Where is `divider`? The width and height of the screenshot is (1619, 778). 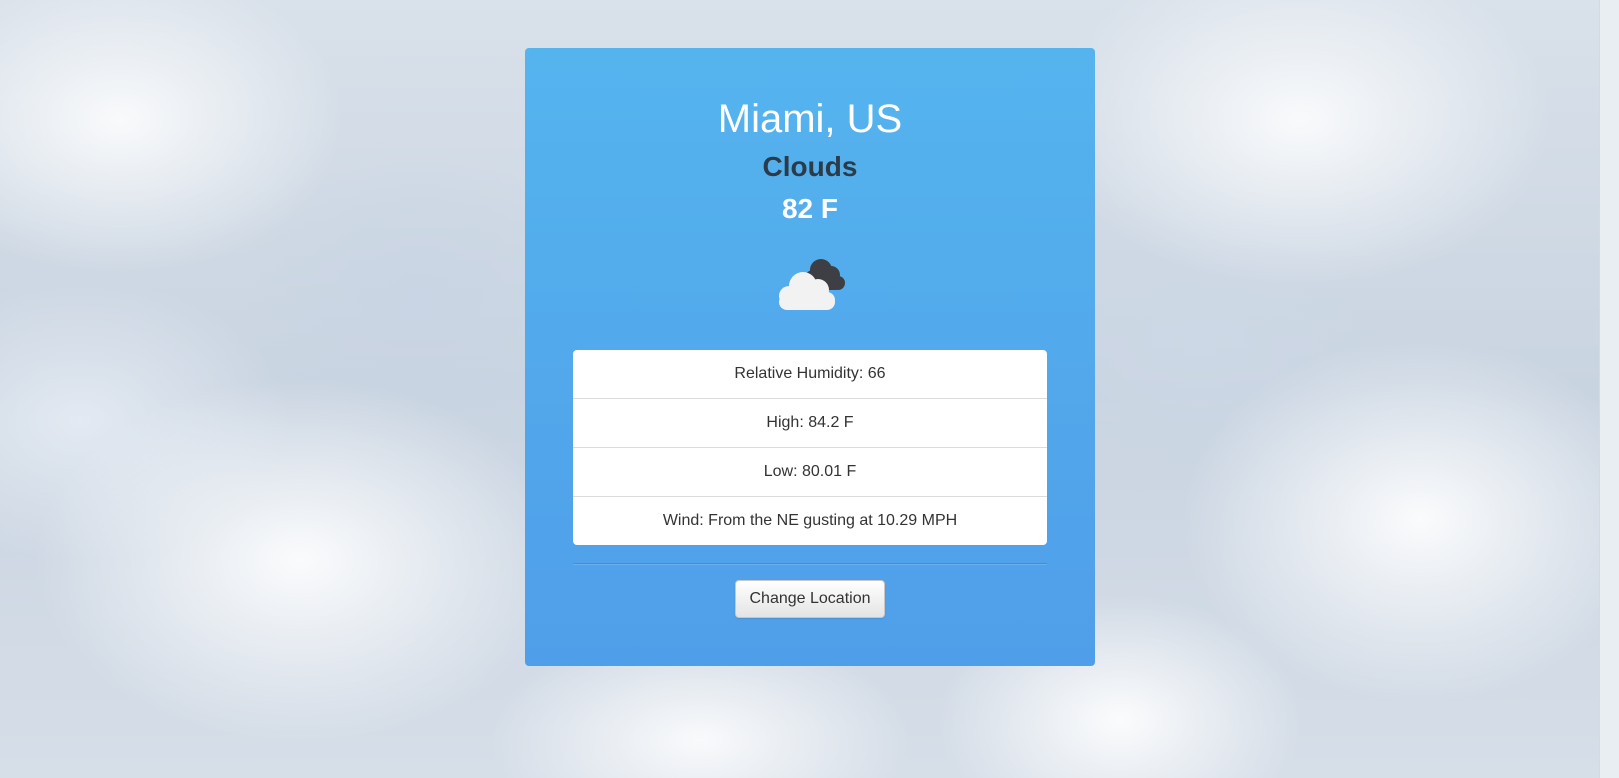 divider is located at coordinates (810, 564).